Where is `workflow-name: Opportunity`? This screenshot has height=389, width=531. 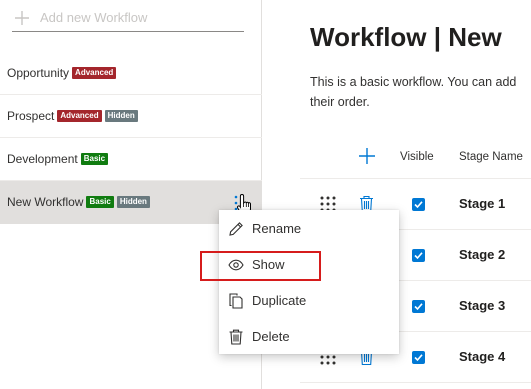 workflow-name: Opportunity is located at coordinates (38, 73).